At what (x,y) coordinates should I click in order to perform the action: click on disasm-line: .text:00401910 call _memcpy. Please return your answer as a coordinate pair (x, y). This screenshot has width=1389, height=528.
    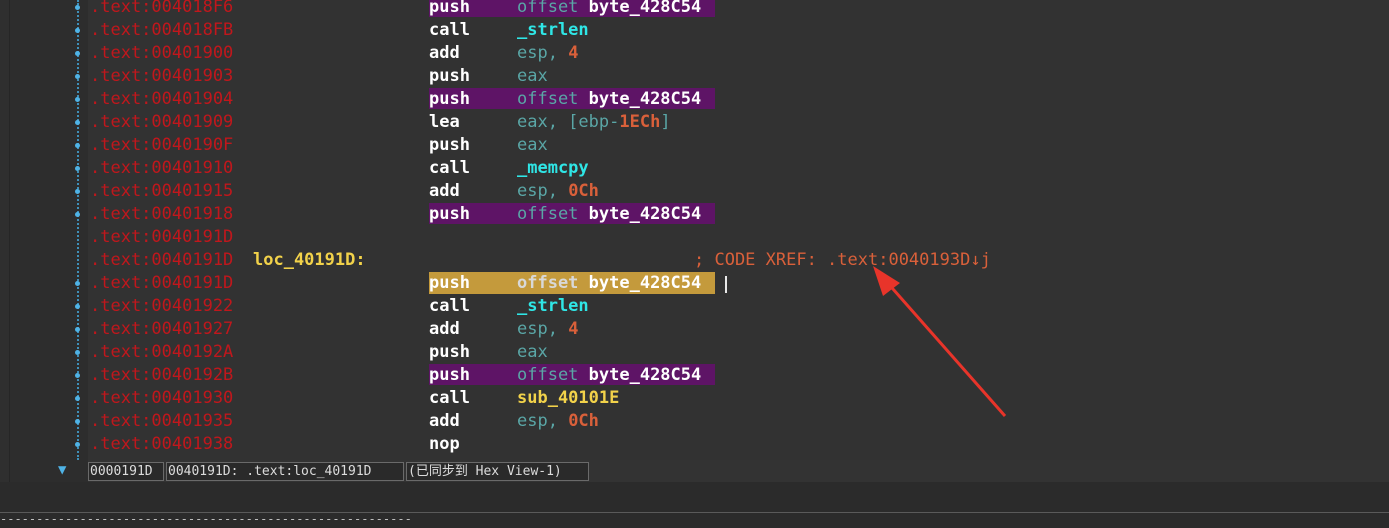
    Looking at the image, I should click on (738, 168).